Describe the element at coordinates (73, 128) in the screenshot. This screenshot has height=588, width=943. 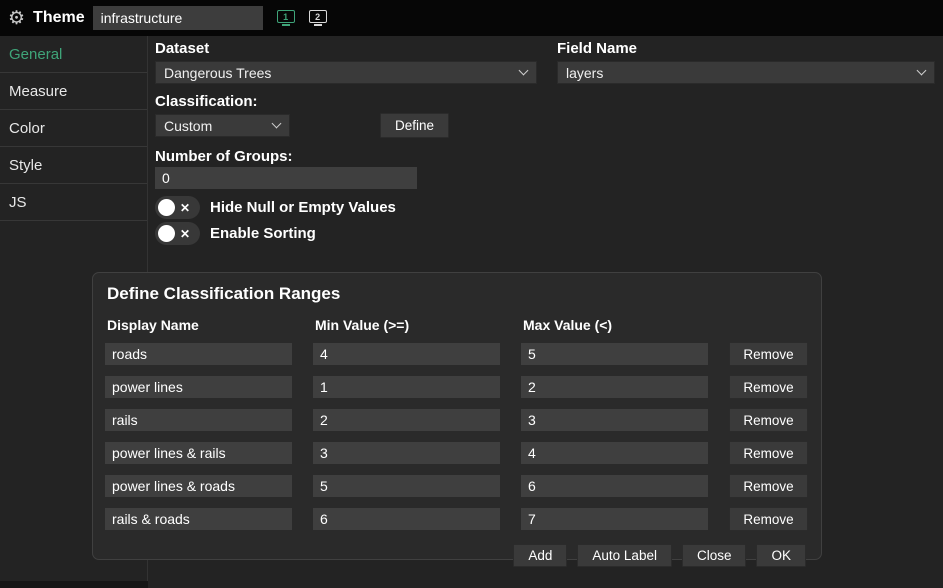
I see `sidebar-item-color: Color` at that location.